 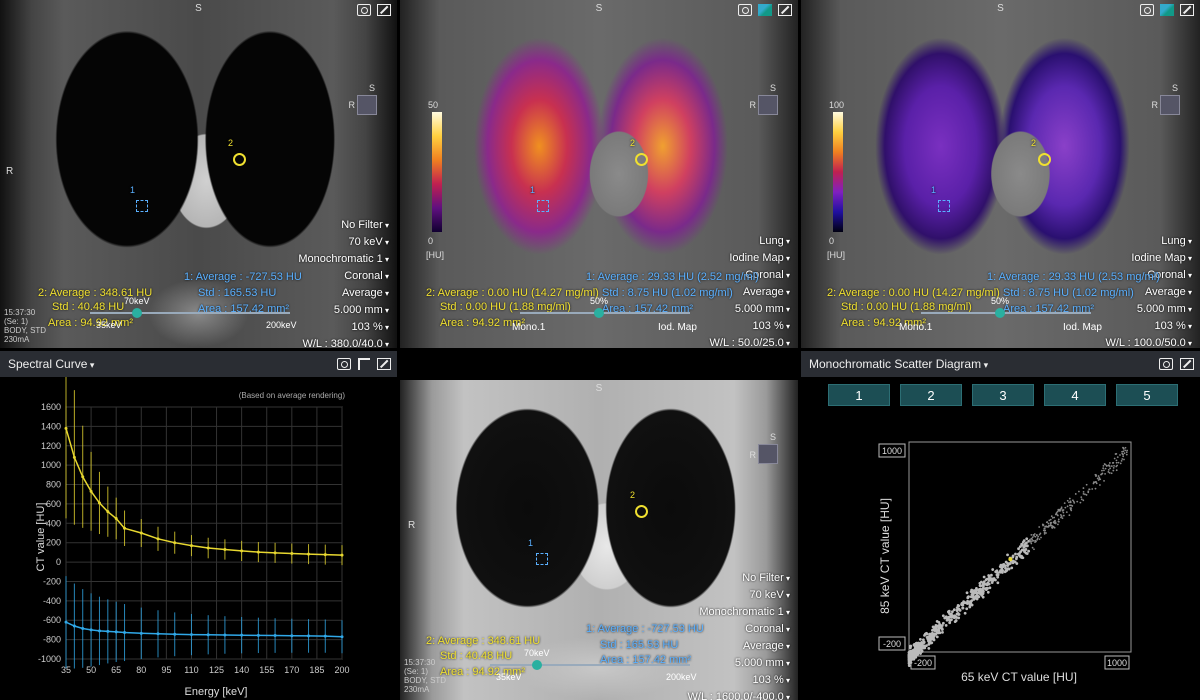 What do you see at coordinates (1003, 395) in the screenshot?
I see `mono-button-3: 3` at bounding box center [1003, 395].